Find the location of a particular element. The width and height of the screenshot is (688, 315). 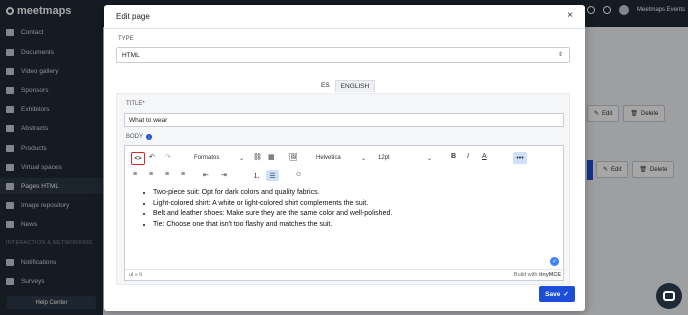

check-icon: ✓ is located at coordinates (554, 261).